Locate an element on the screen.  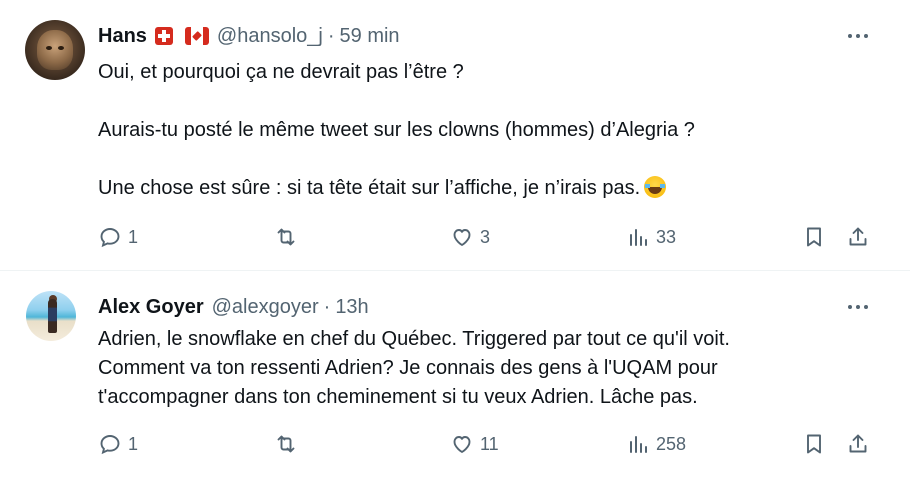
views-button: 258 is located at coordinates (656, 444).